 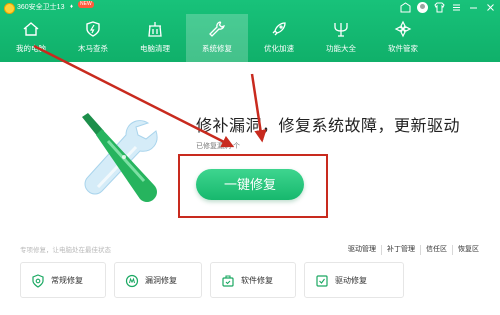 What do you see at coordinates (490, 7) in the screenshot?
I see `close-icon` at bounding box center [490, 7].